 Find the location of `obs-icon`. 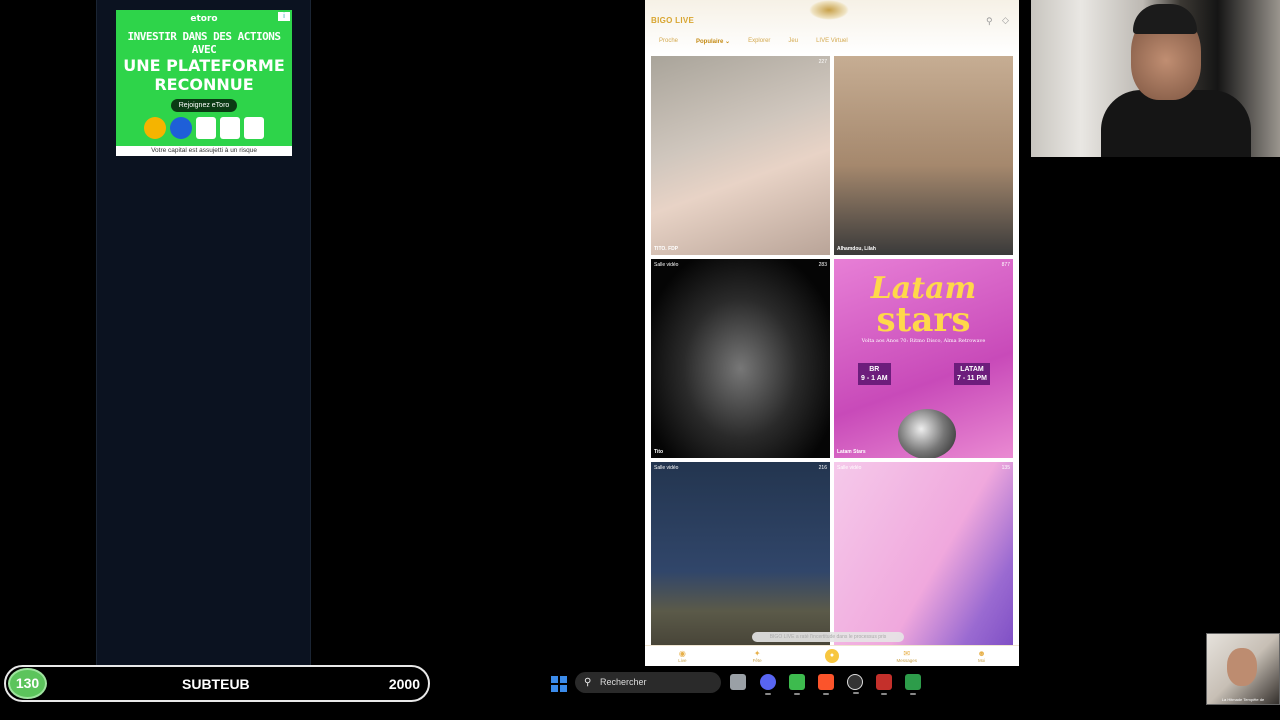

obs-icon is located at coordinates (855, 684).